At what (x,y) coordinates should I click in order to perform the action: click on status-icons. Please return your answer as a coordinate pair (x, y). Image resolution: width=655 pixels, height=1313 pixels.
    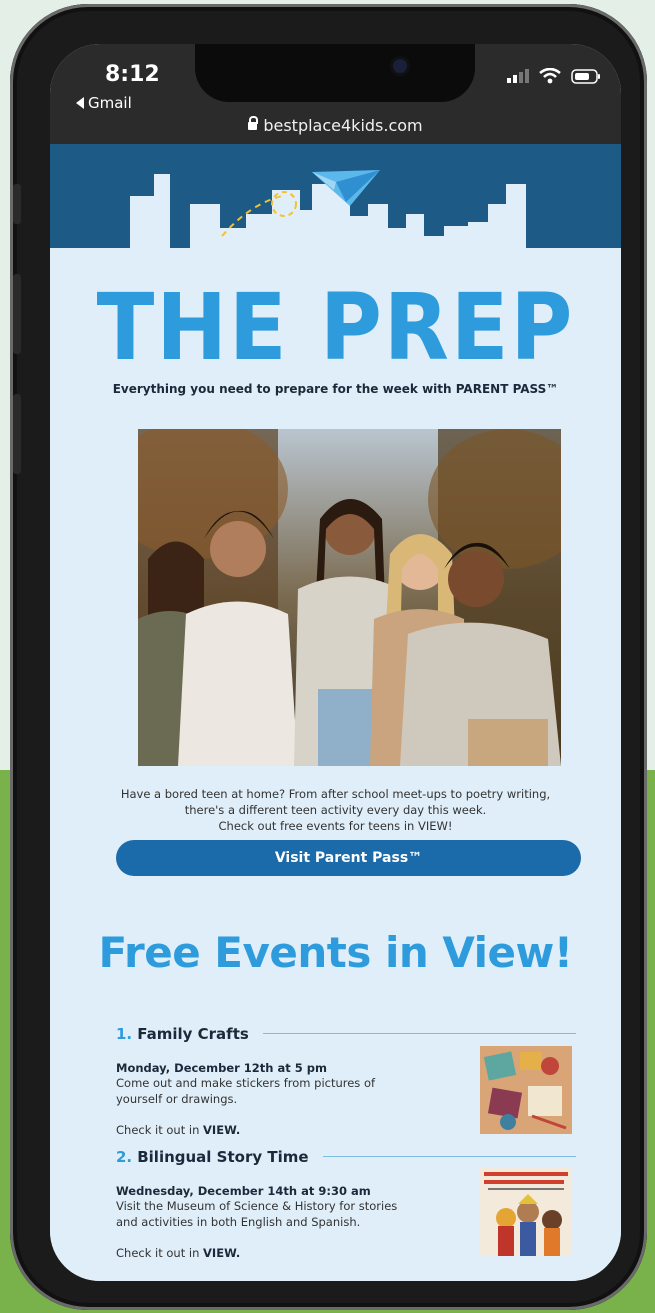
    Looking at the image, I should click on (554, 76).